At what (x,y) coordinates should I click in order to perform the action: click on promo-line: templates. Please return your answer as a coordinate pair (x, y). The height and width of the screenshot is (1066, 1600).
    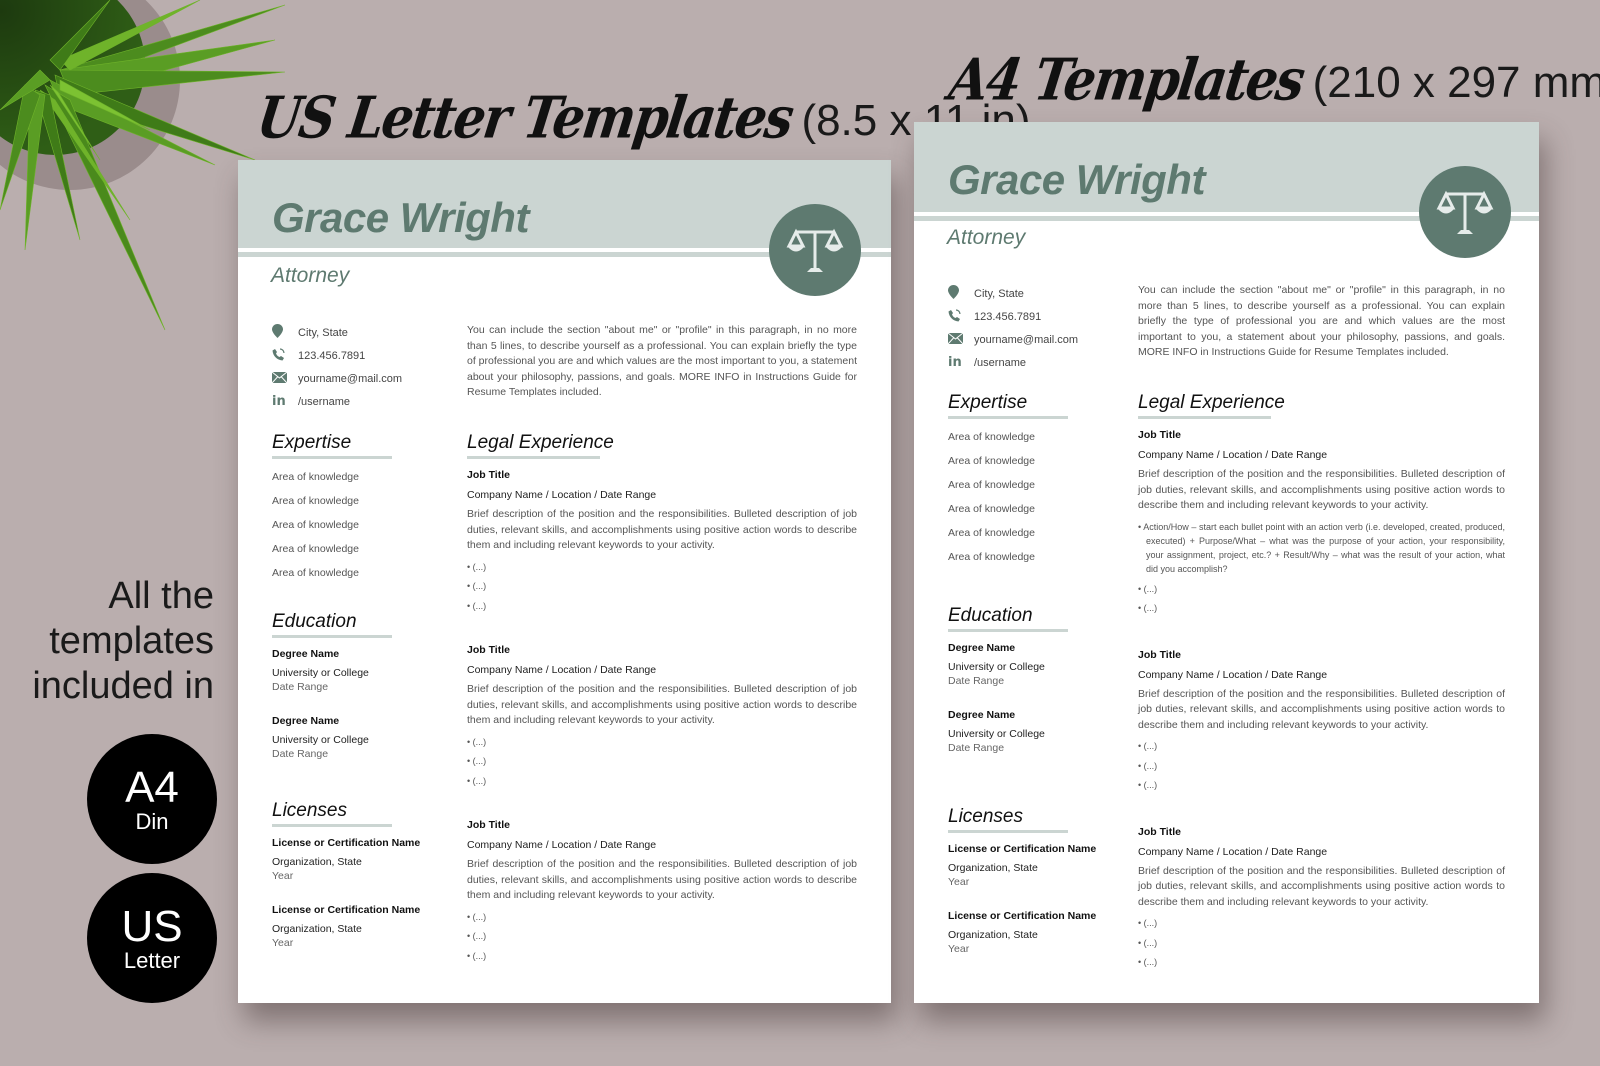
    Looking at the image, I should click on (131, 641).